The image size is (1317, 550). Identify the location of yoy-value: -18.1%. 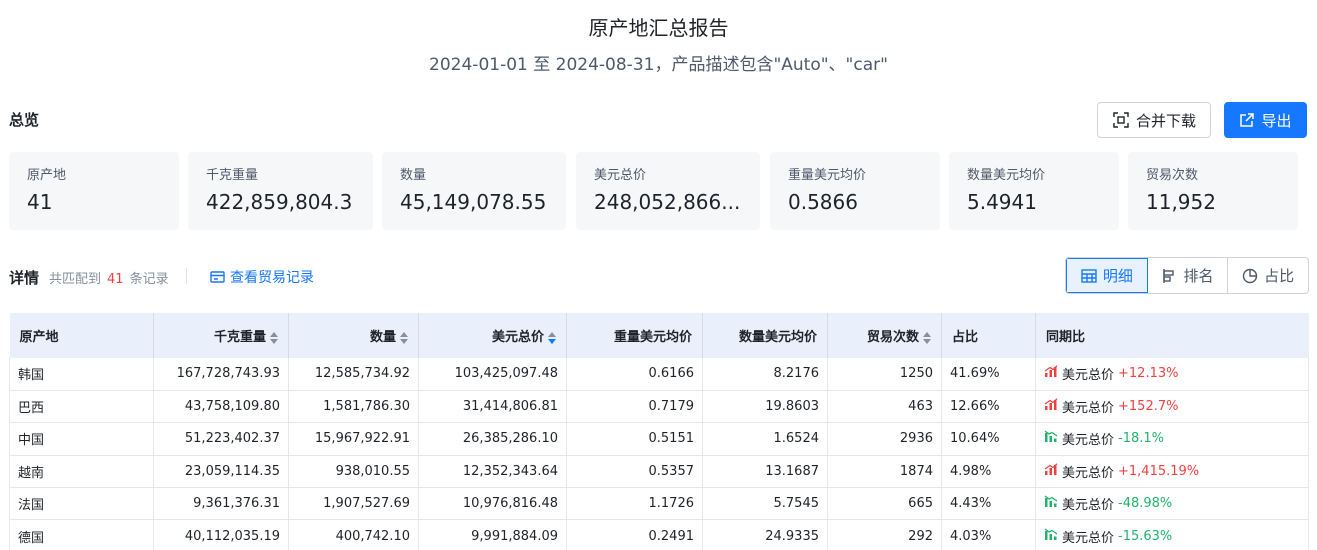
(1141, 439).